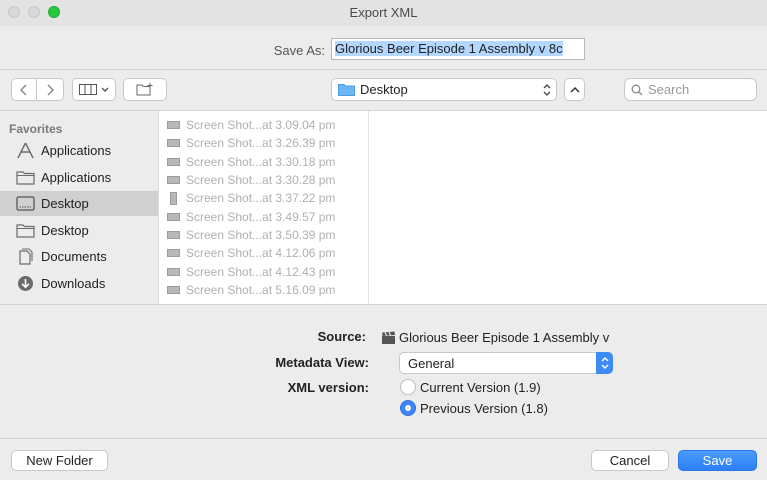  I want to click on documents-icon, so click(26, 256).